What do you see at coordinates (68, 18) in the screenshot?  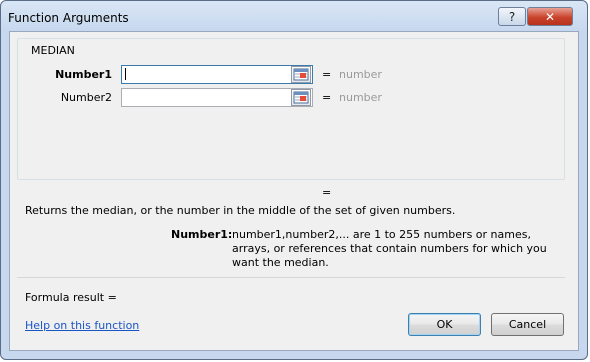 I see `window-title: Function Arguments` at bounding box center [68, 18].